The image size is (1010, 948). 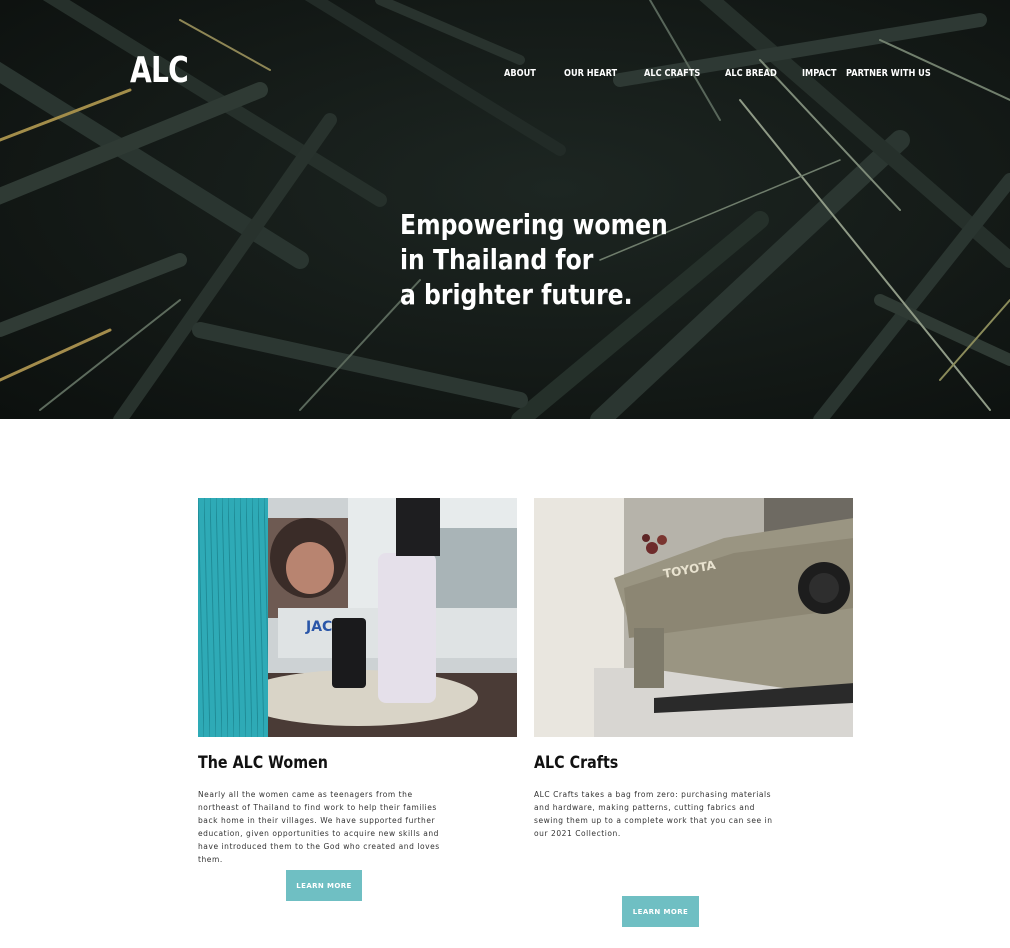 What do you see at coordinates (520, 73) in the screenshot?
I see `nav-item-about: ABOUT` at bounding box center [520, 73].